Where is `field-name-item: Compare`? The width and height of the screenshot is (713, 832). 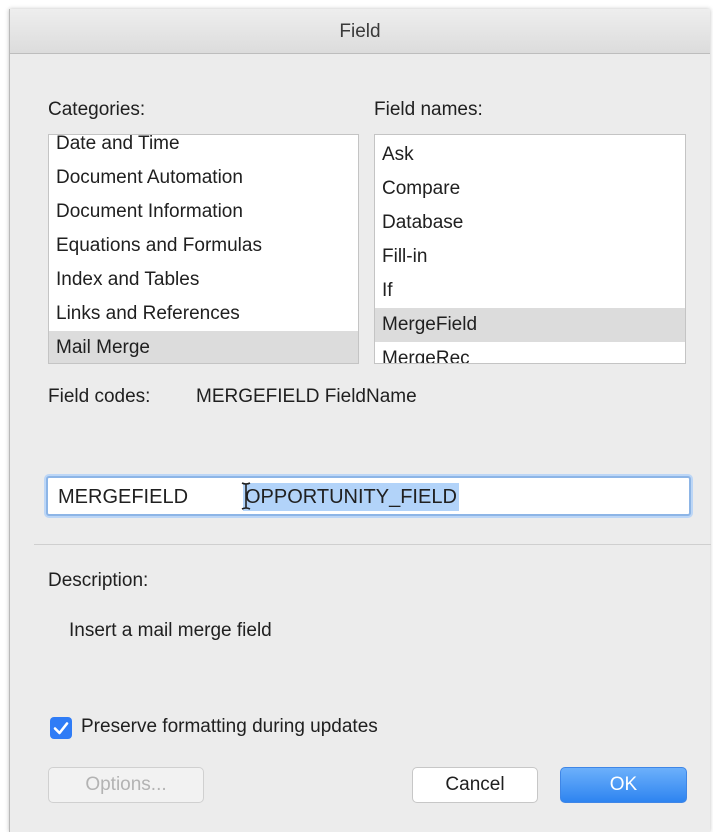 field-name-item: Compare is located at coordinates (530, 189).